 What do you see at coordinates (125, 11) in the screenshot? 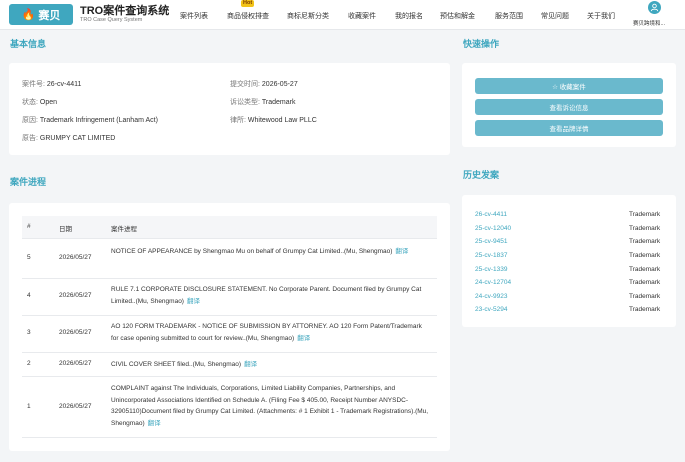
I see `brand-title: TRO案件查询系统` at bounding box center [125, 11].